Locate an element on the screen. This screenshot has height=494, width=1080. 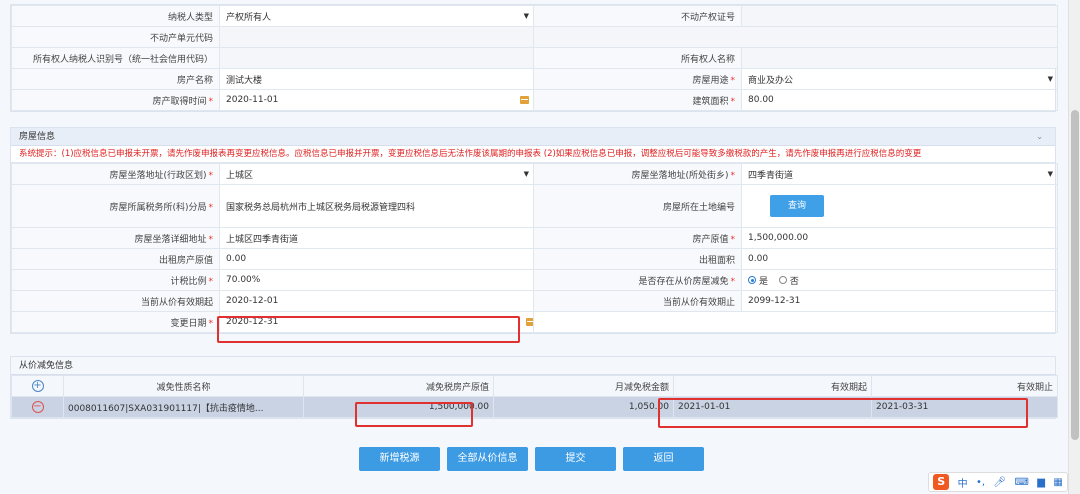
col-header-original: 减免税房产原值 is located at coordinates (398, 386).